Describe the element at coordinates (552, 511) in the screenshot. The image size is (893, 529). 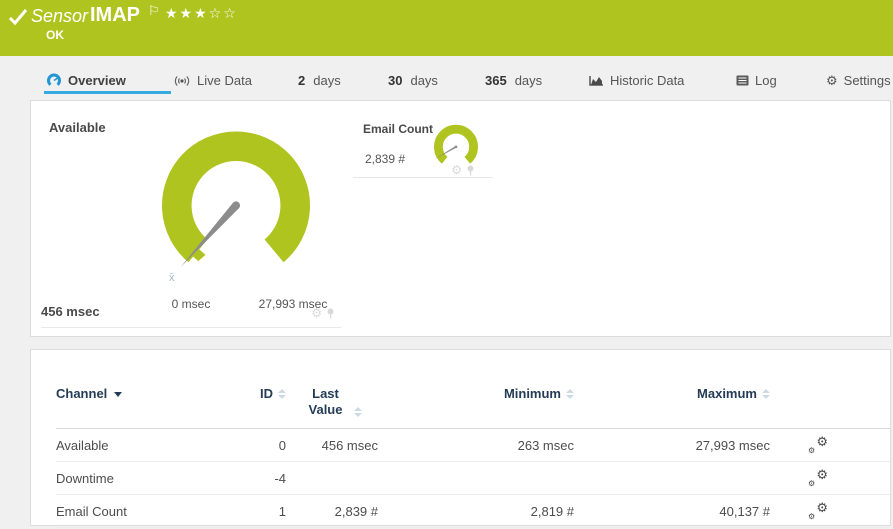
I see `channel-minimum: 2,819 #` at that location.